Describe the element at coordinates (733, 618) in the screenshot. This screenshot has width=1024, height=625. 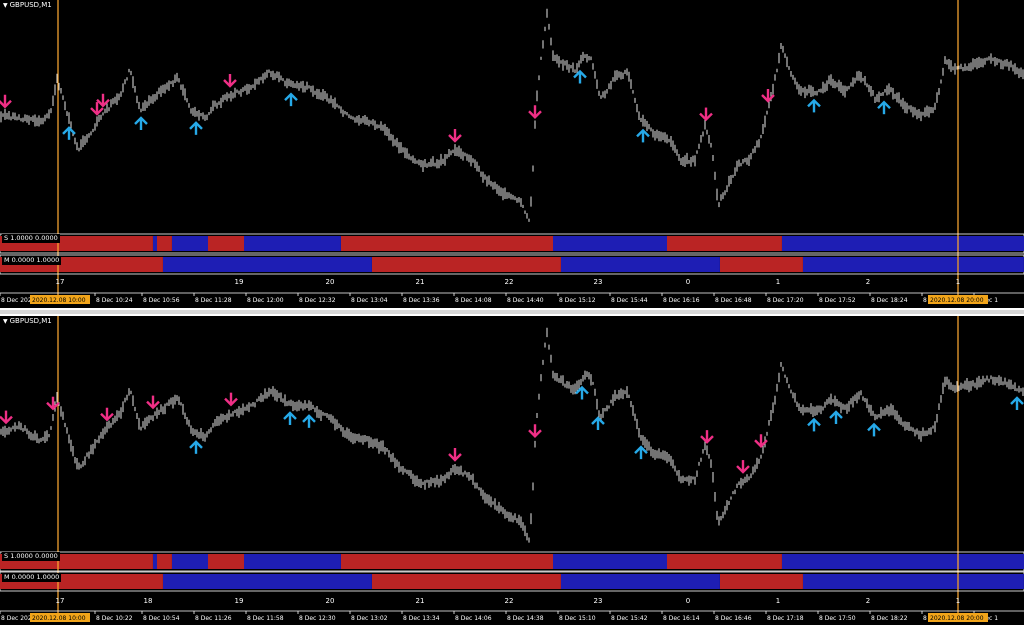
I see `time-label: 8 Dec 16:46` at that location.